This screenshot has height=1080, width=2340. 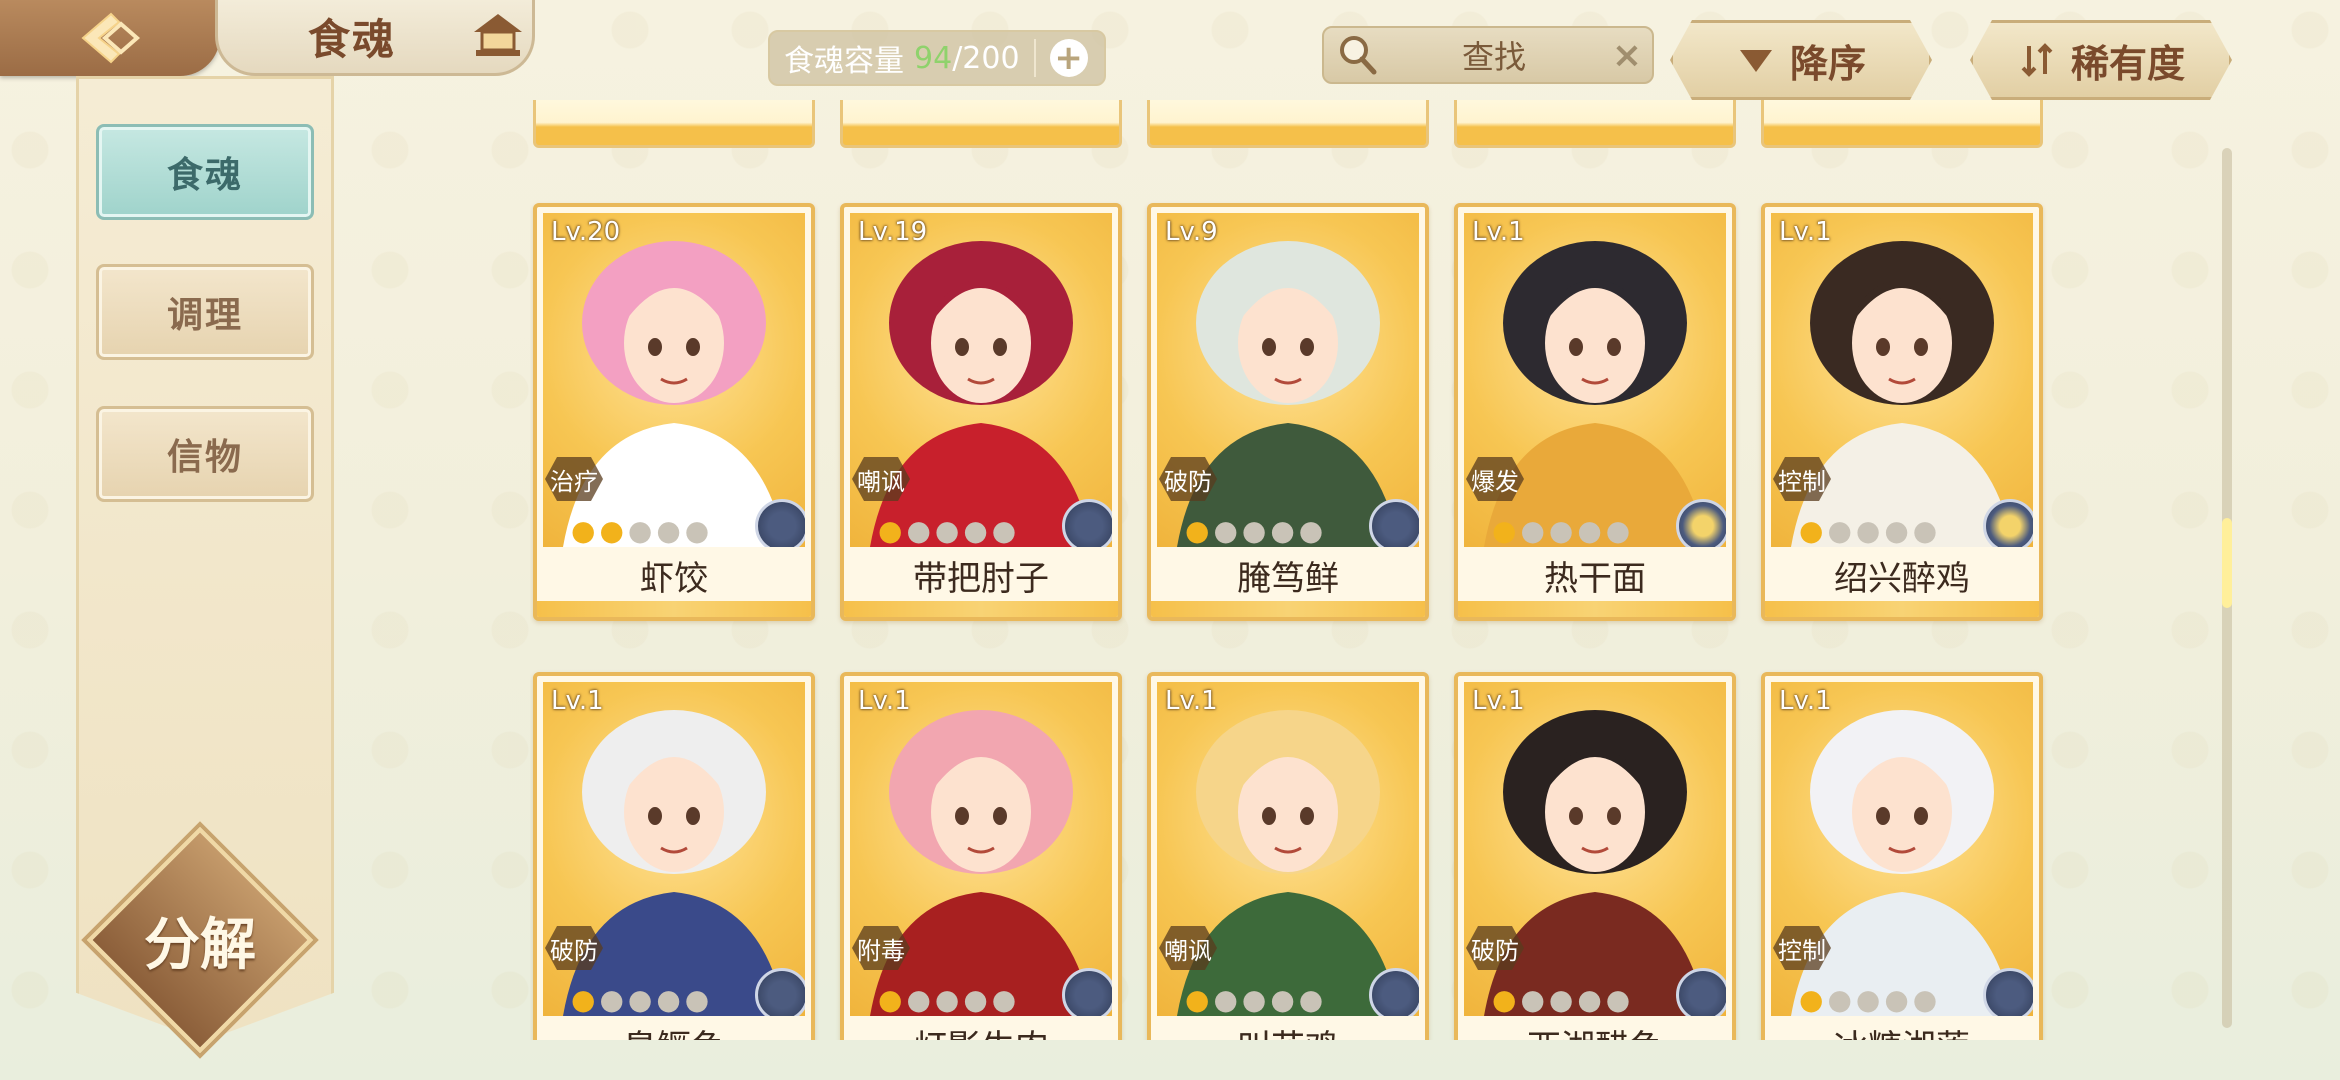 I want to click on clear-search-icon: ×, so click(x=1627, y=55).